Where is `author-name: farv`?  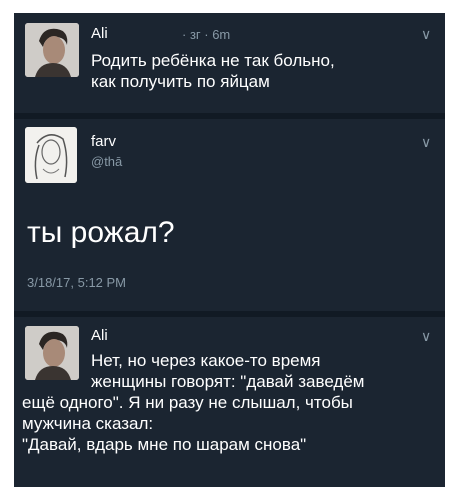 author-name: farv is located at coordinates (103, 141).